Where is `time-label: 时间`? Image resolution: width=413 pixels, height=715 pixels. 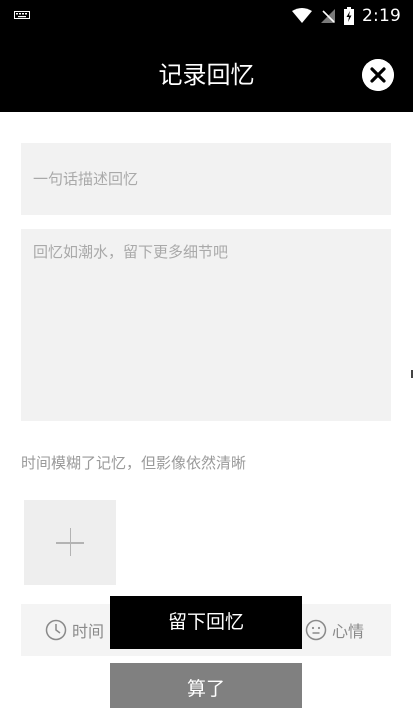
time-label: 时间 is located at coordinates (88, 631).